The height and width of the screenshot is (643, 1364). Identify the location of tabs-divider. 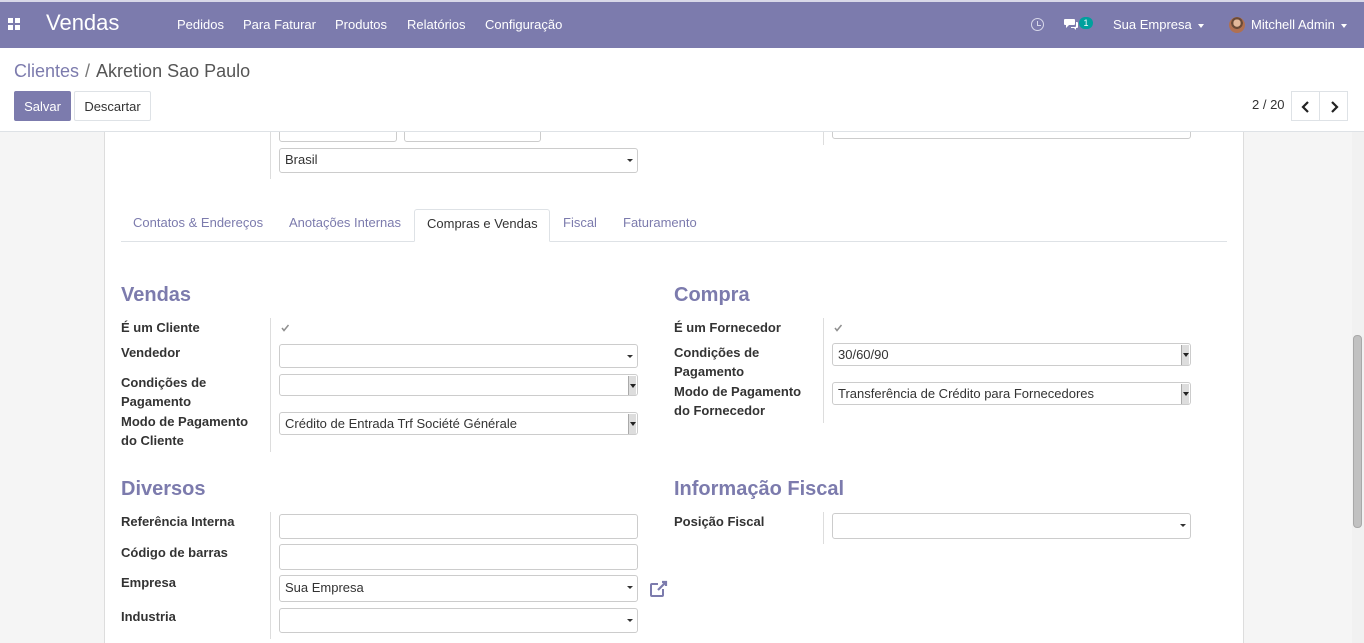
(674, 241).